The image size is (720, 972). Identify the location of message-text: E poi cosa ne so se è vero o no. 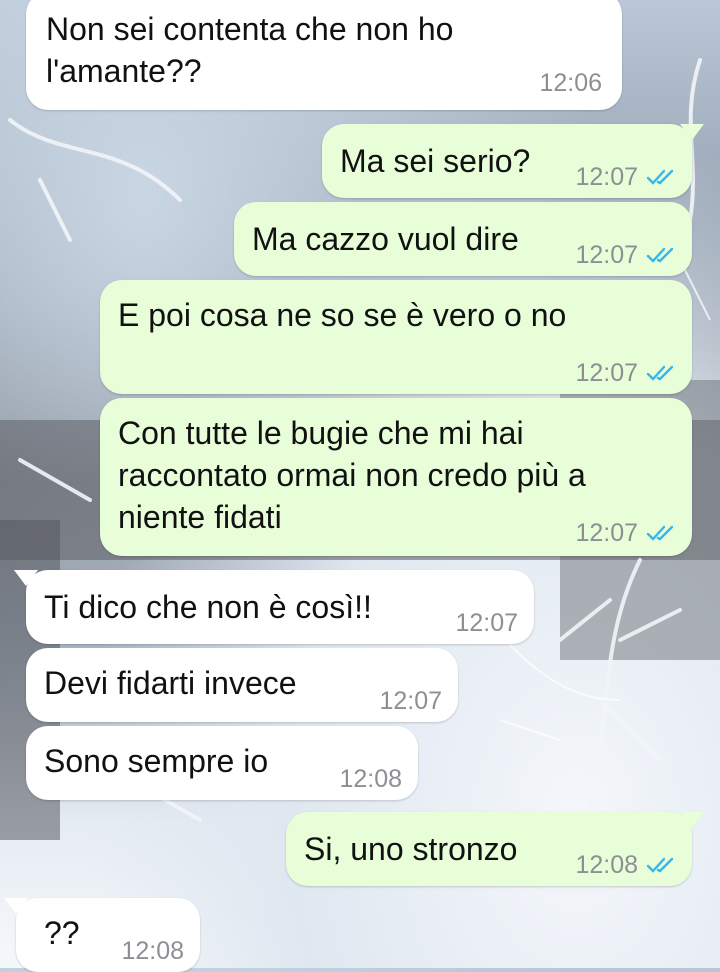
(342, 315).